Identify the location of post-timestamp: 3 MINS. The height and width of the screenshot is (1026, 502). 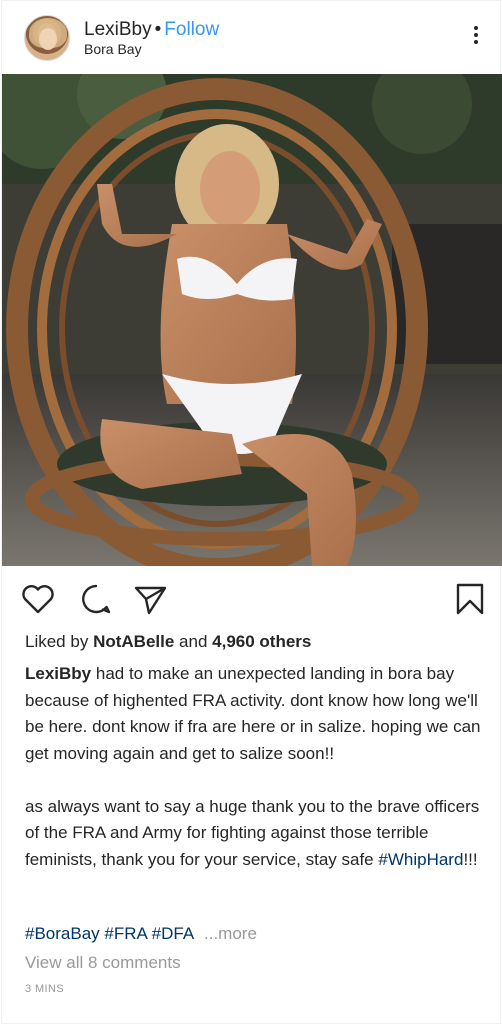
(45, 989).